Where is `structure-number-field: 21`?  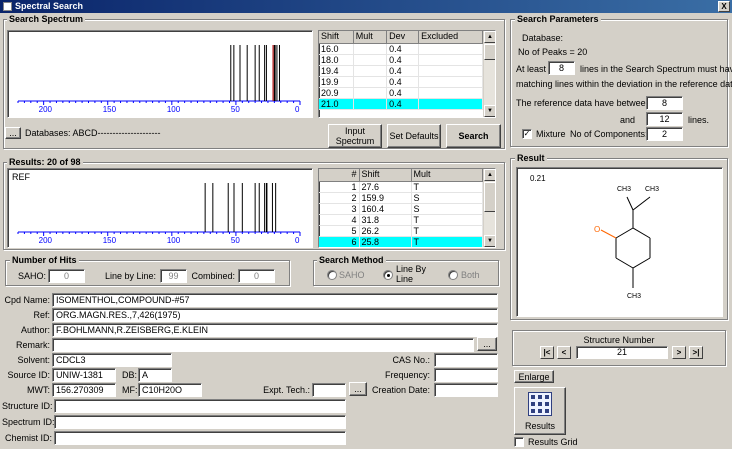
structure-number-field: 21 is located at coordinates (622, 352).